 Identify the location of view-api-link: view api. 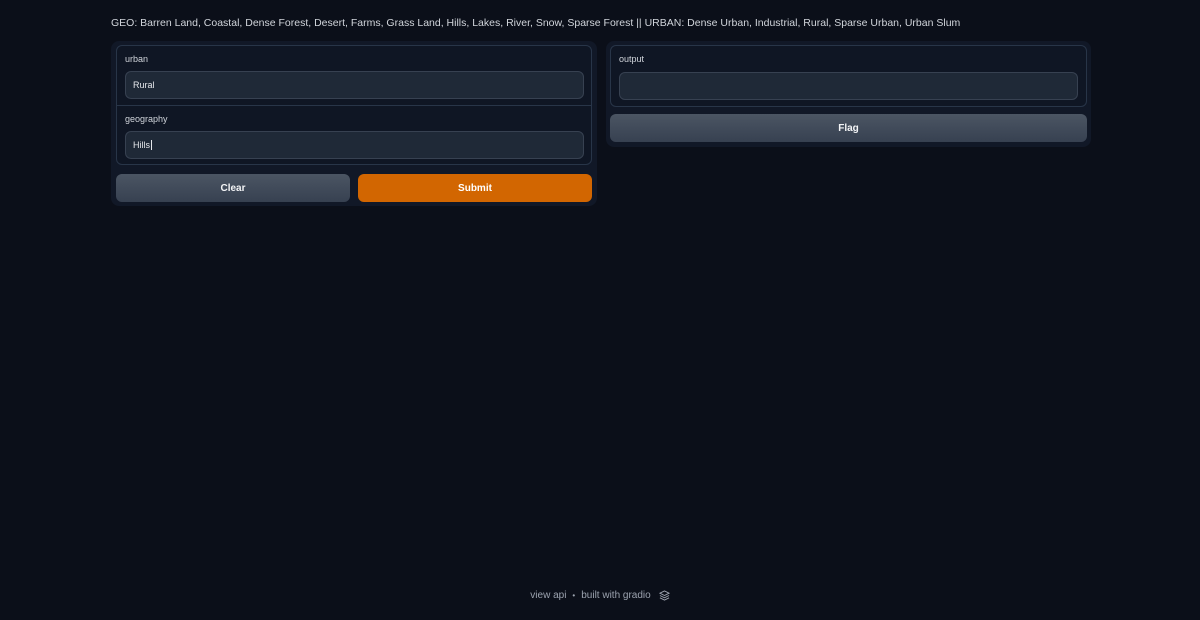
(548, 595).